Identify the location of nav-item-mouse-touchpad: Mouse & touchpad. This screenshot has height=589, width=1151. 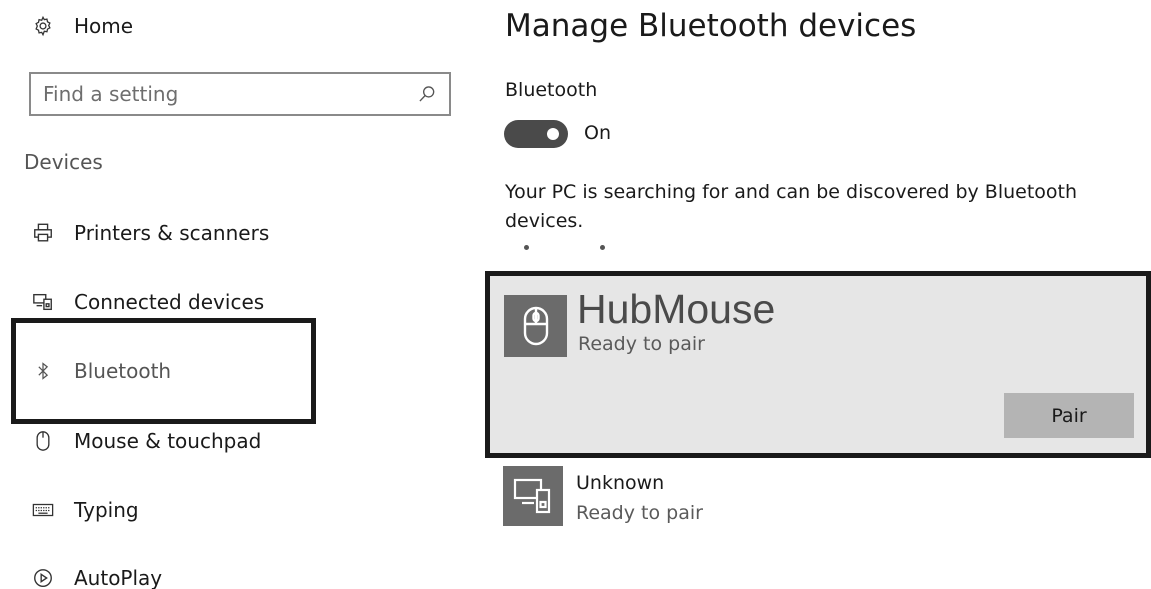
(145, 441).